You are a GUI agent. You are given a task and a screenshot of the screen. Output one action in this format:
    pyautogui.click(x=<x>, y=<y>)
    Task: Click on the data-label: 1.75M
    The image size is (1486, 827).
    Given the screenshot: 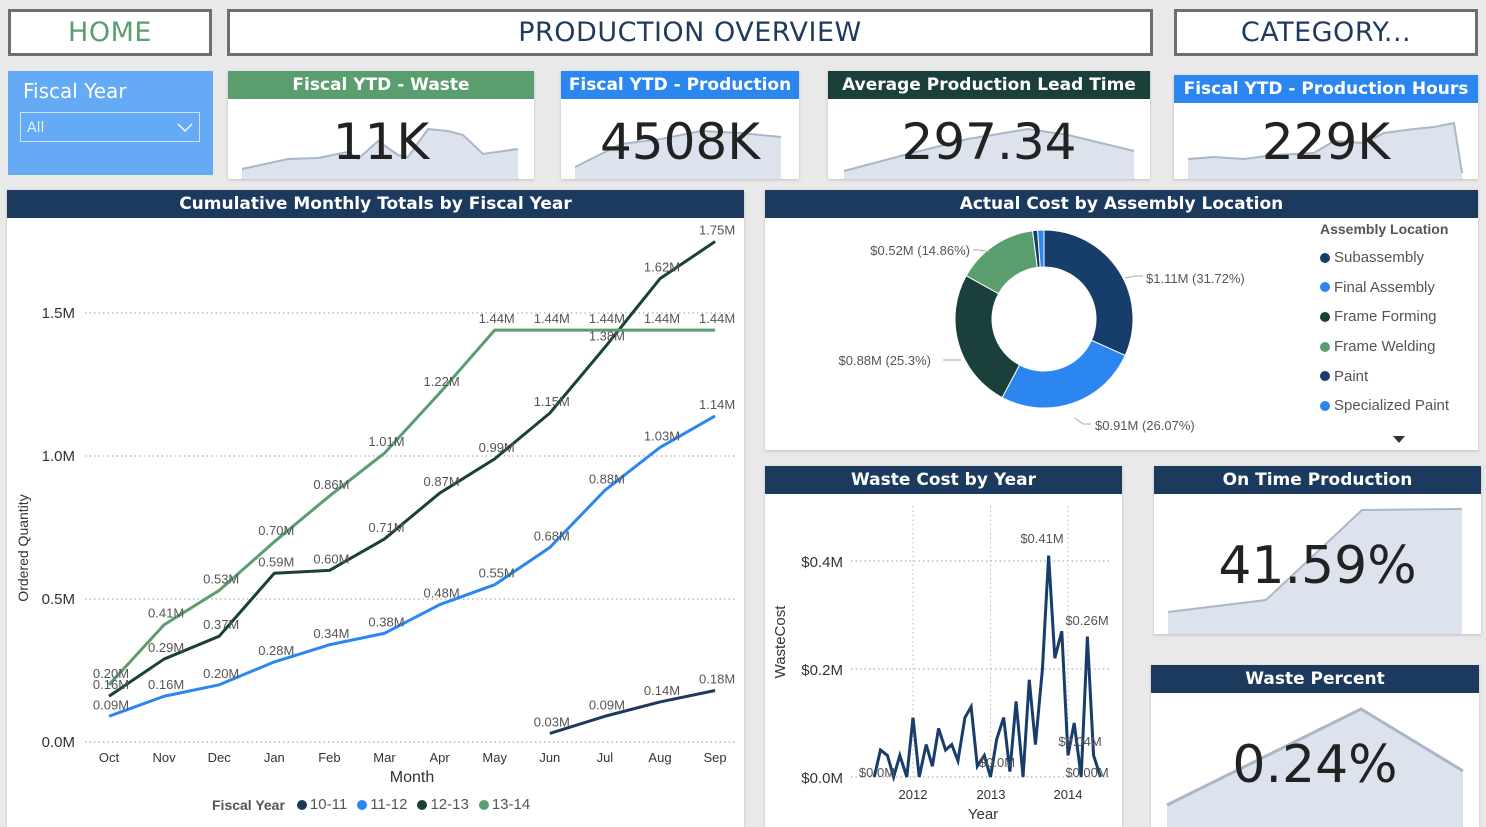 What is the action you would take?
    pyautogui.click(x=717, y=230)
    